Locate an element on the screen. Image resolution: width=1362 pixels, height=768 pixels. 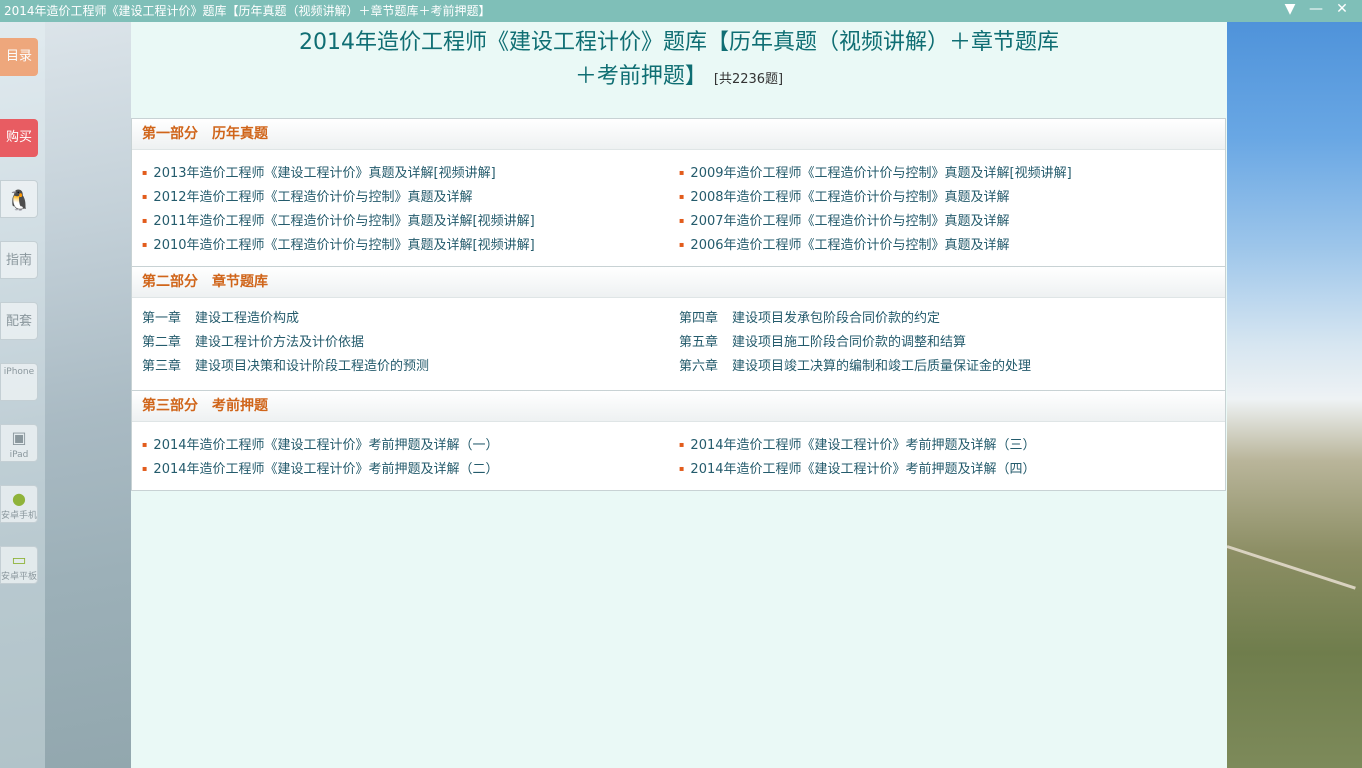
android-tablet-label: 安卓平板 is located at coordinates (19, 577).